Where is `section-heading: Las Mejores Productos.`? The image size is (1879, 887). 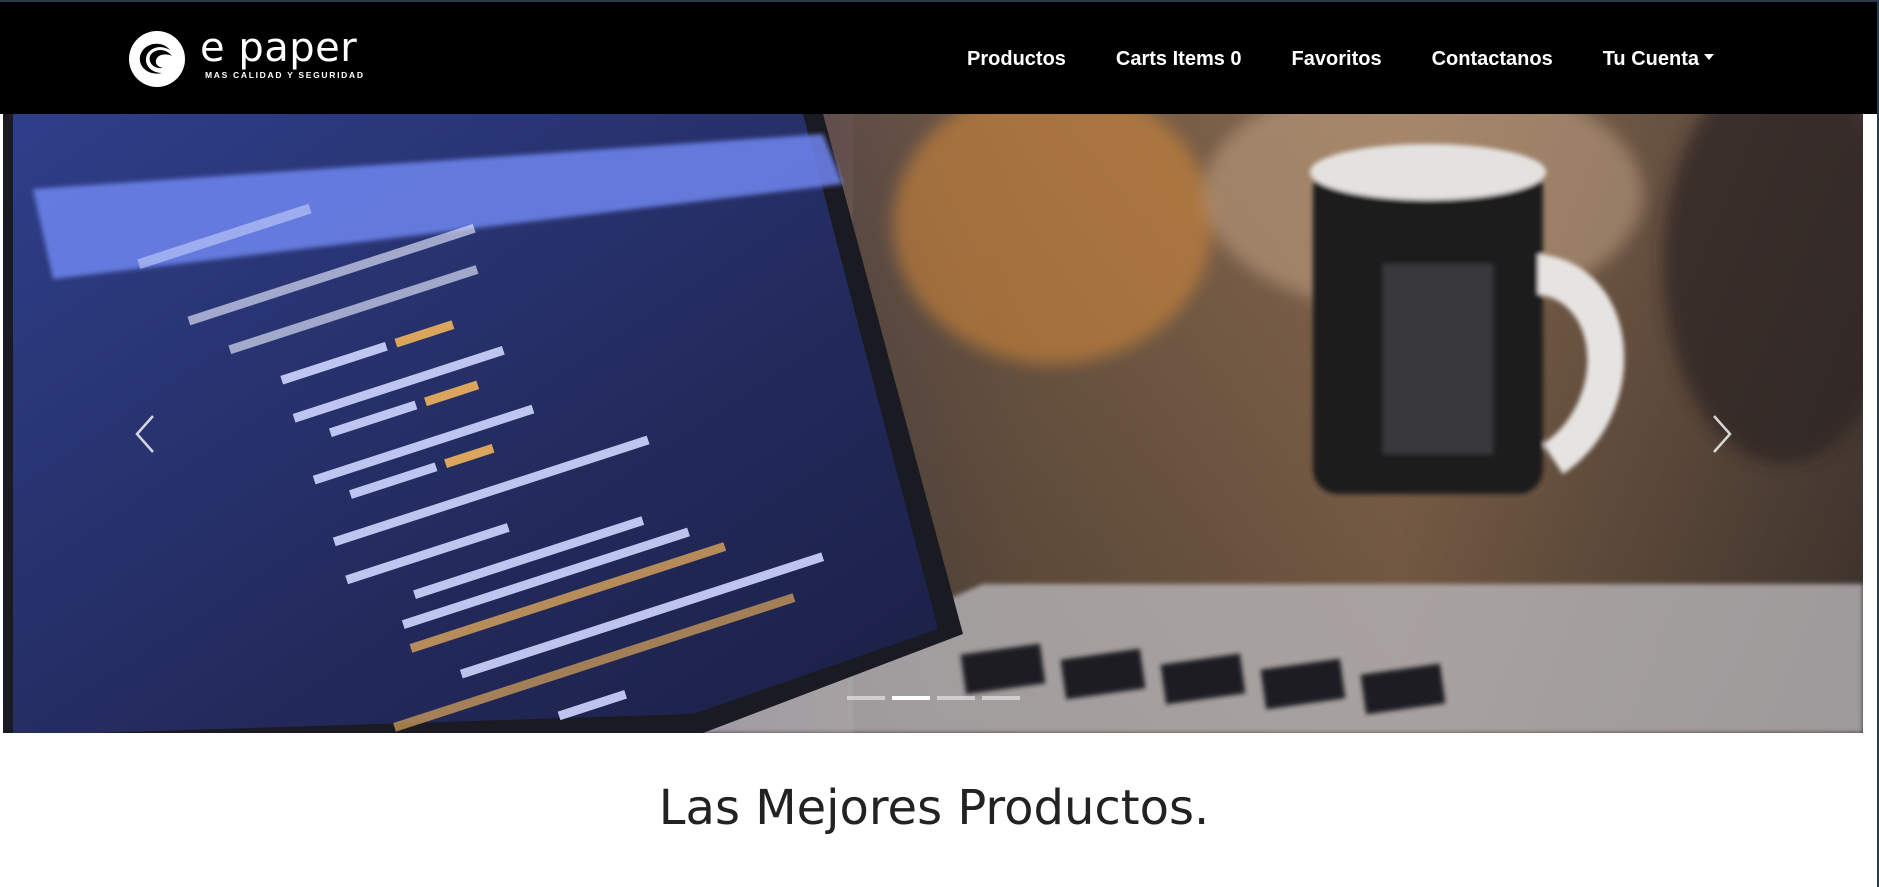
section-heading: Las Mejores Productos. is located at coordinates (934, 808).